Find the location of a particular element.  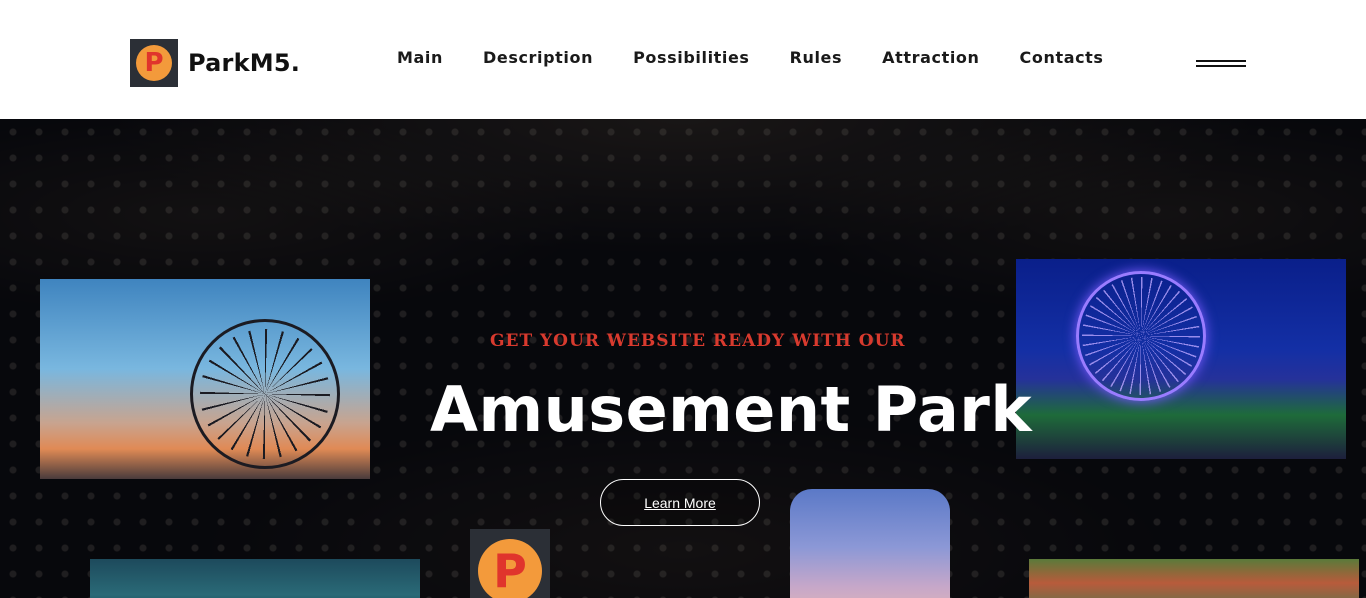

hamburger-menu-icon is located at coordinates (1222, 64).